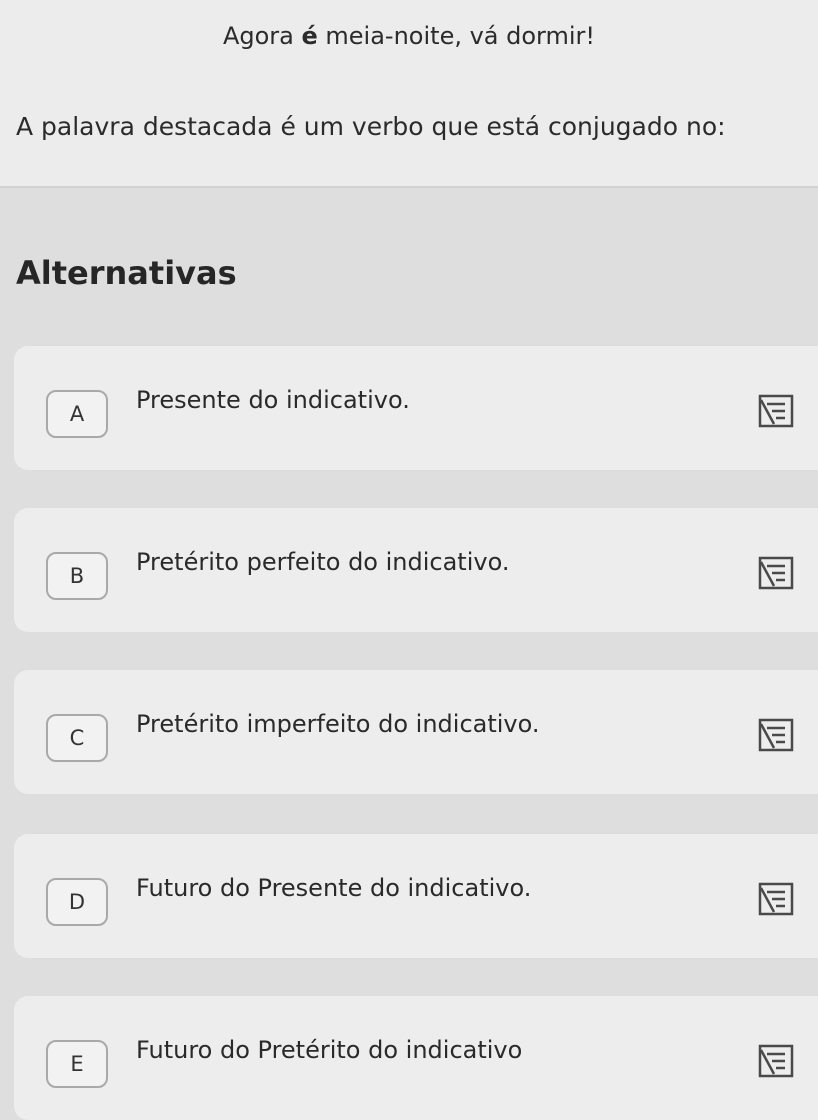 This screenshot has width=818, height=1120. What do you see at coordinates (416, 408) in the screenshot?
I see `option-a: A Presente do indicativo.` at bounding box center [416, 408].